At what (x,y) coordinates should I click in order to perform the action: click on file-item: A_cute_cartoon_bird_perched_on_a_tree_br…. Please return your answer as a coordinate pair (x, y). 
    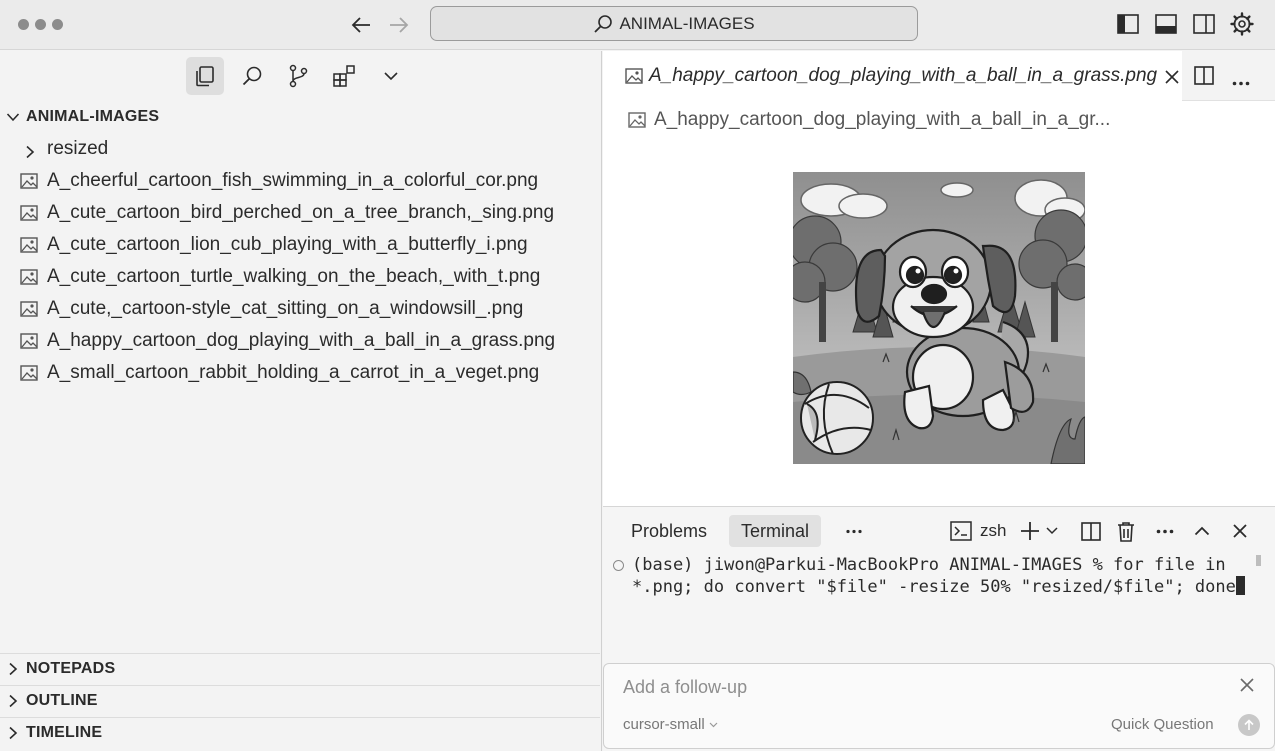
    Looking at the image, I should click on (300, 213).